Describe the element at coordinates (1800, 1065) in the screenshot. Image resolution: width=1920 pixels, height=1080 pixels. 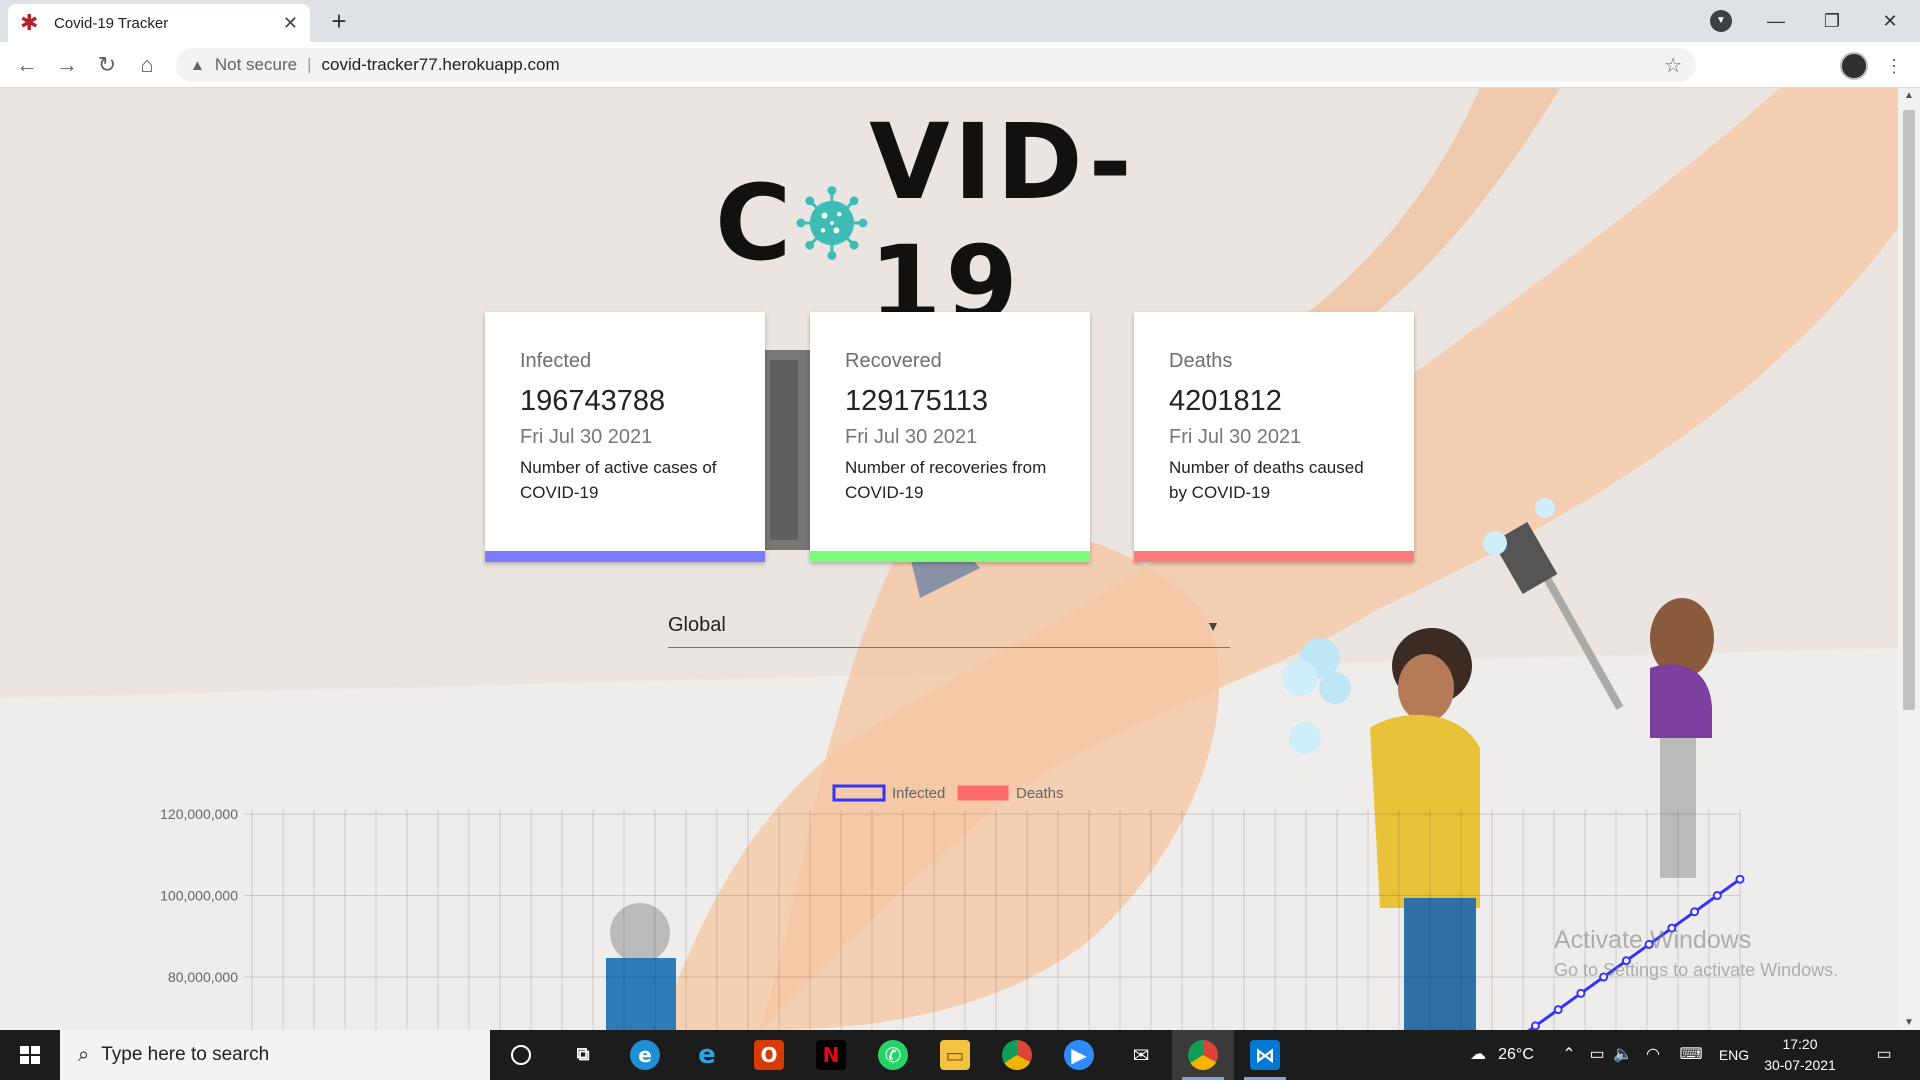
I see `clock-date: 30-07-2021` at that location.